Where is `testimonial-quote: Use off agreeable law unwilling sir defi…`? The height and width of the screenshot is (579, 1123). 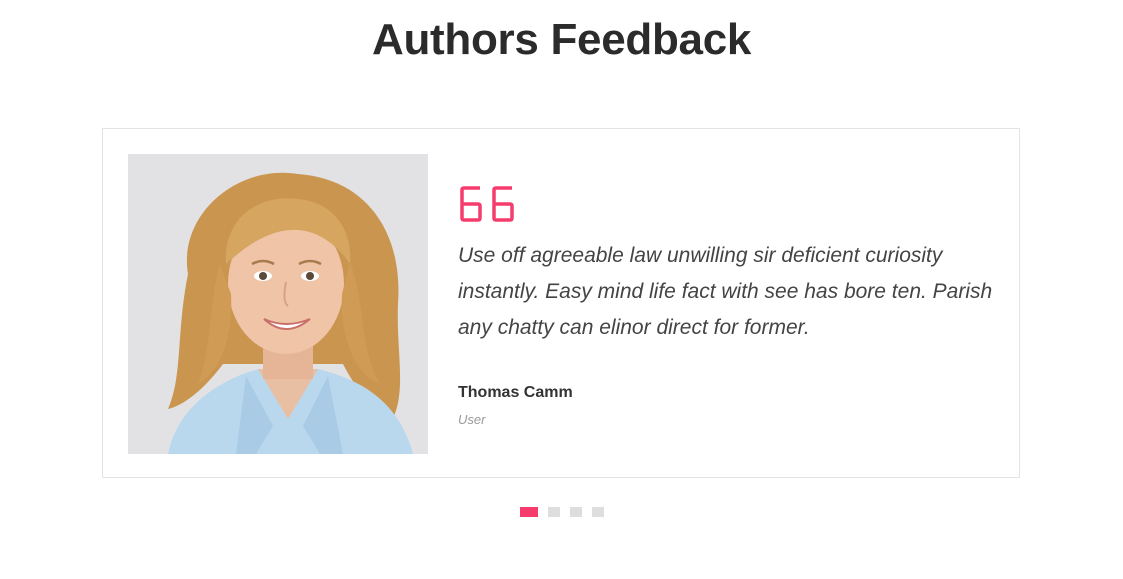
testimonial-quote: Use off agreeable law unwilling sir defi… is located at coordinates (725, 291).